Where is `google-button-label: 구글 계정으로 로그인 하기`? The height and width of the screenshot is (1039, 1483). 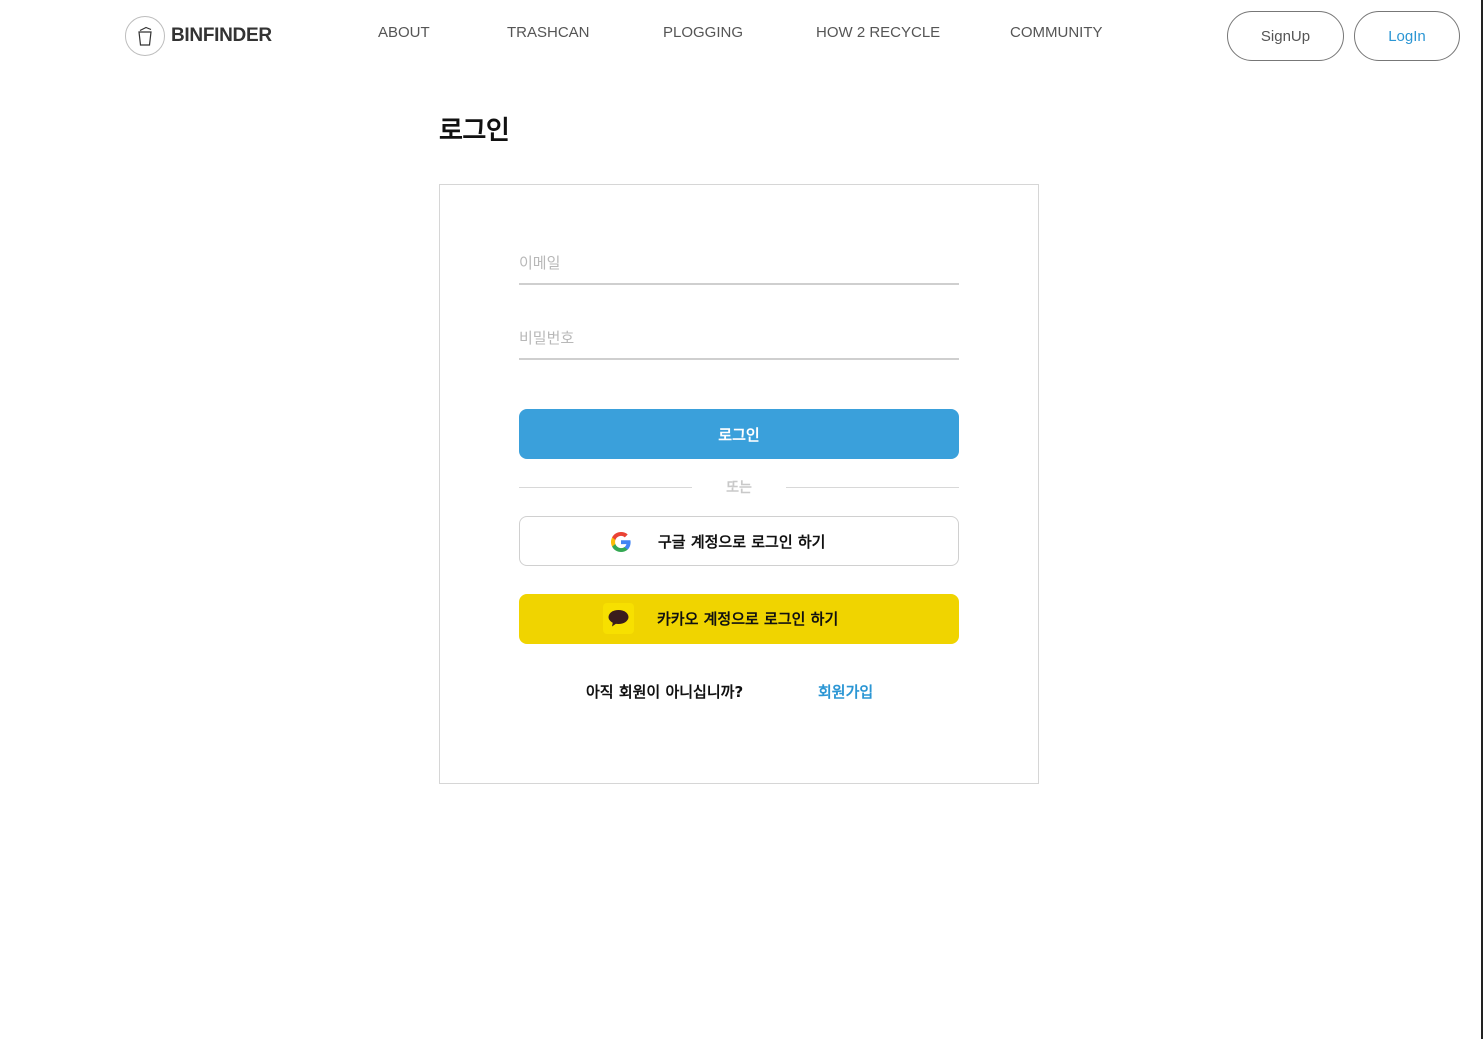 google-button-label: 구글 계정으로 로그인 하기 is located at coordinates (742, 542).